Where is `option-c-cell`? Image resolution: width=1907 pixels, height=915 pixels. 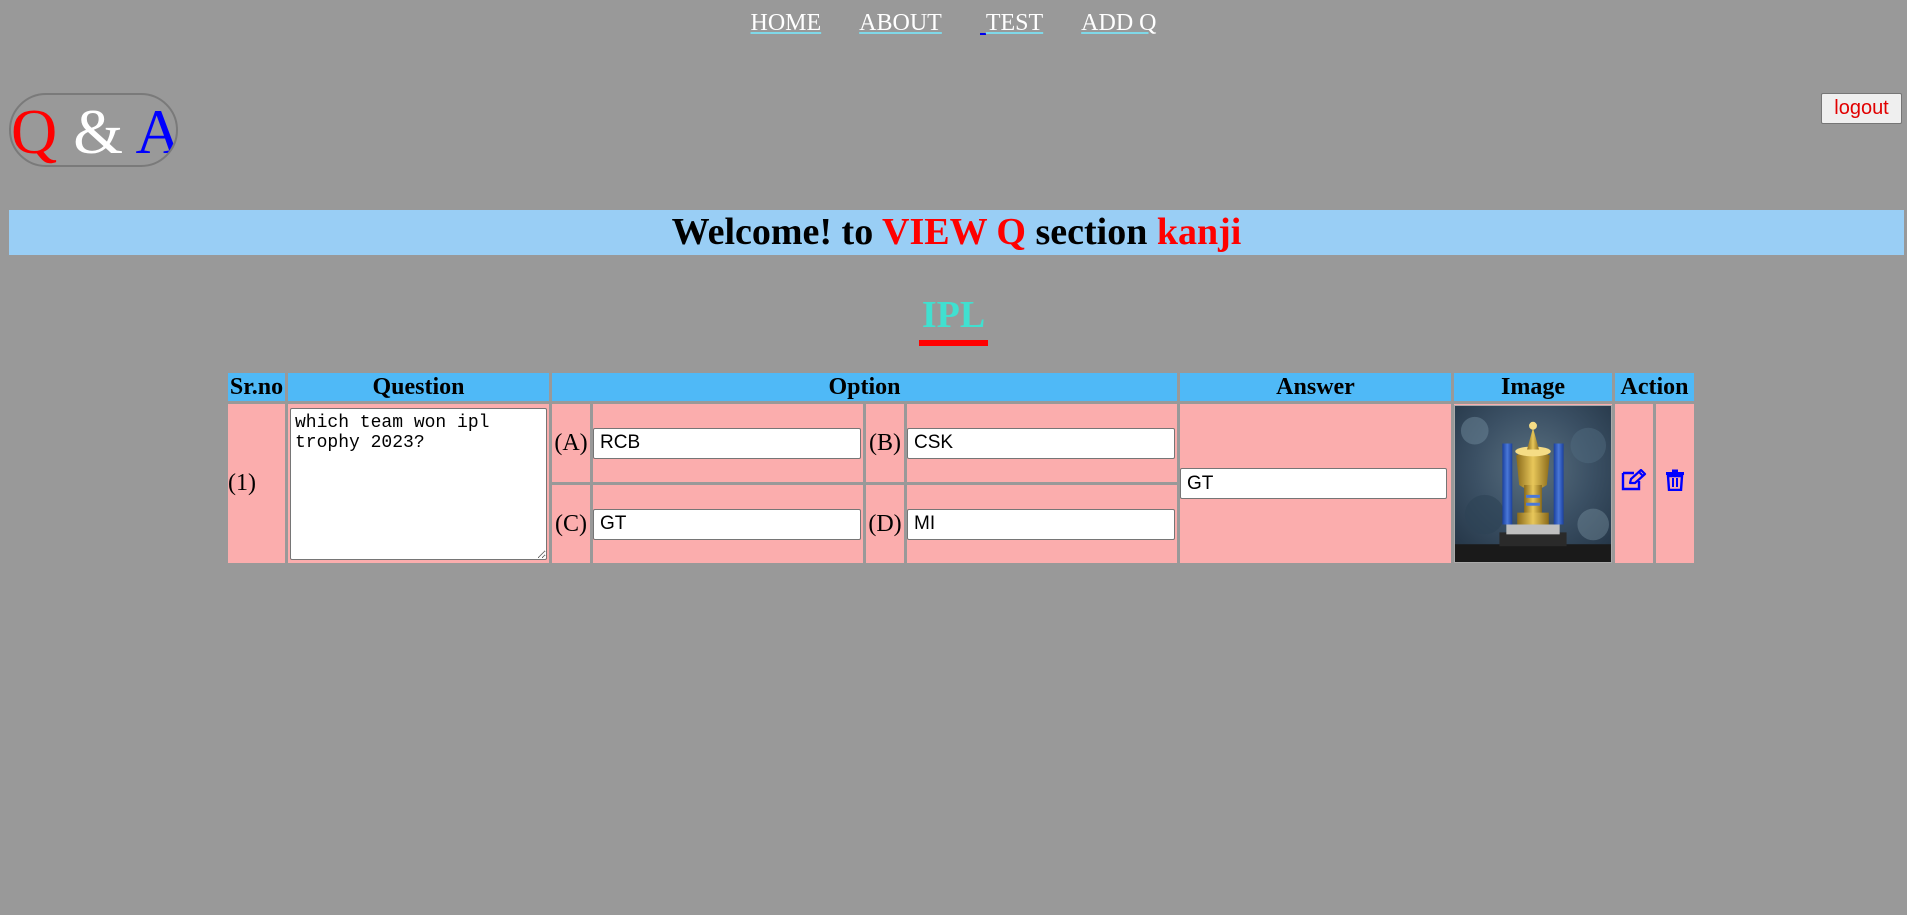 option-c-cell is located at coordinates (728, 524).